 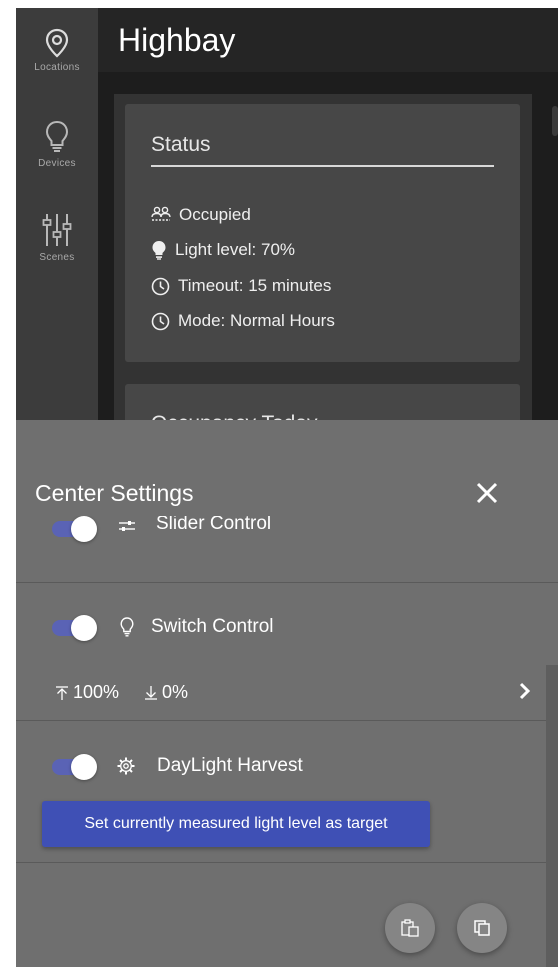 What do you see at coordinates (487, 493) in the screenshot?
I see `close-icon` at bounding box center [487, 493].